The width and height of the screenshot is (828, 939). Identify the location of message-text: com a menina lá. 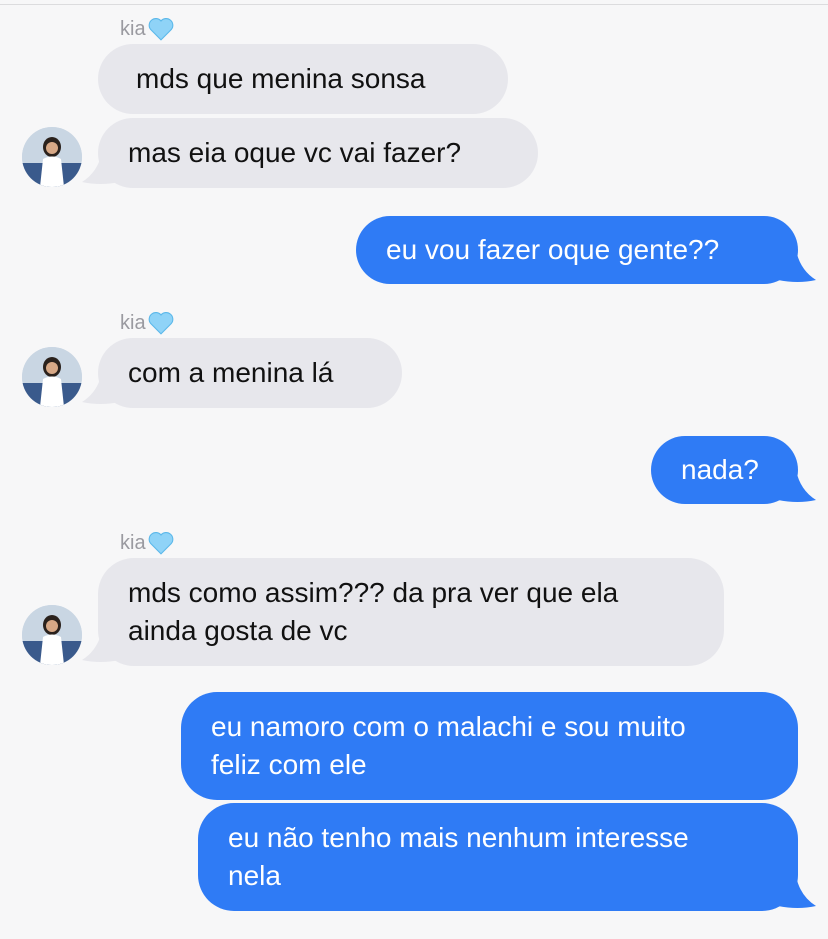
(231, 372).